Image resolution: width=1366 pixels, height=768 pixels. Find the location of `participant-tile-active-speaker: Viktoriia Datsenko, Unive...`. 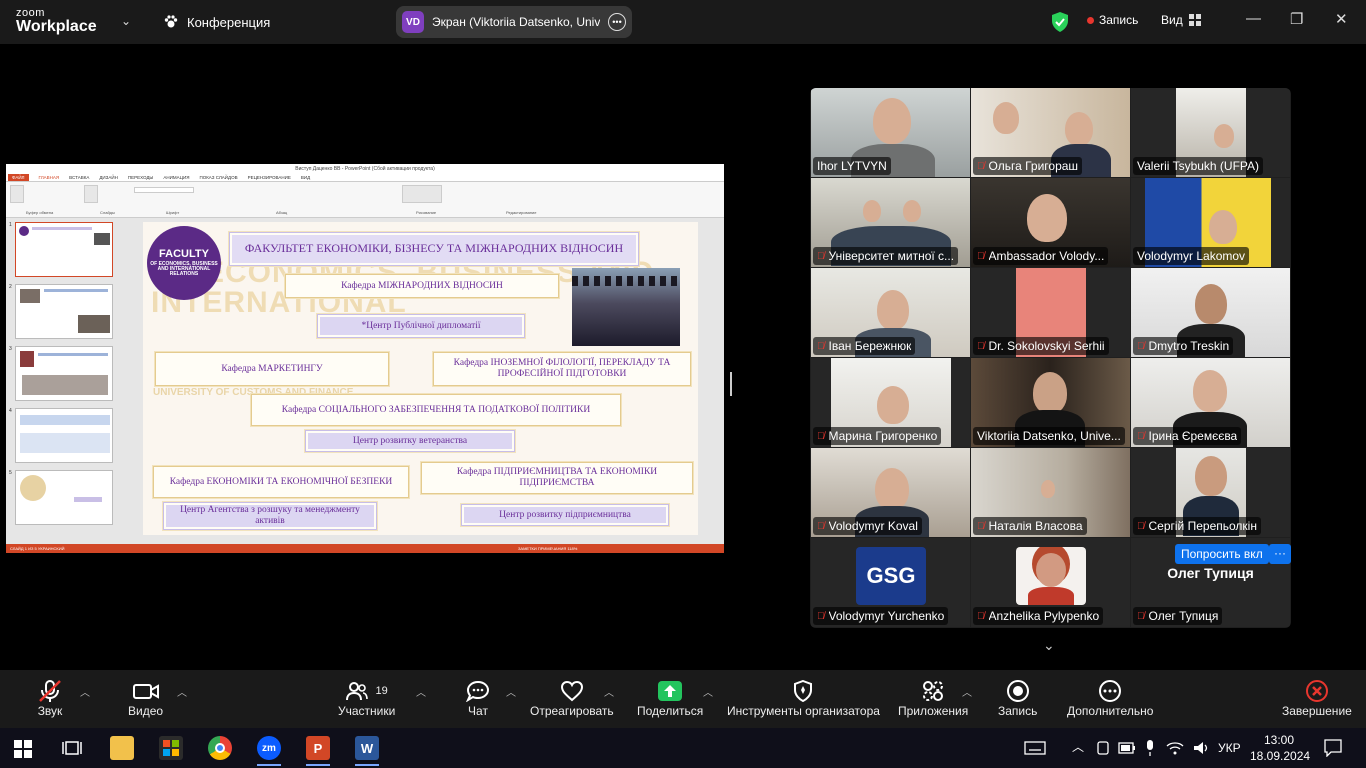

participant-tile-active-speaker: Viktoriia Datsenko, Unive... is located at coordinates (1050, 402).